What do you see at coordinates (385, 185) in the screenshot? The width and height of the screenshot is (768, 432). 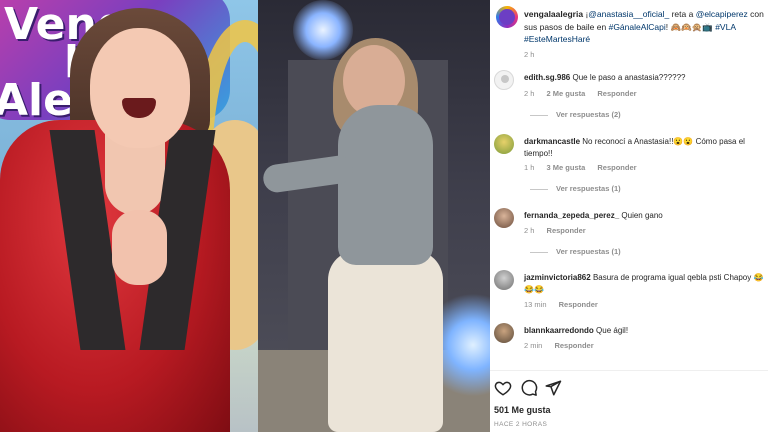 I see `dancer-shirt` at bounding box center [385, 185].